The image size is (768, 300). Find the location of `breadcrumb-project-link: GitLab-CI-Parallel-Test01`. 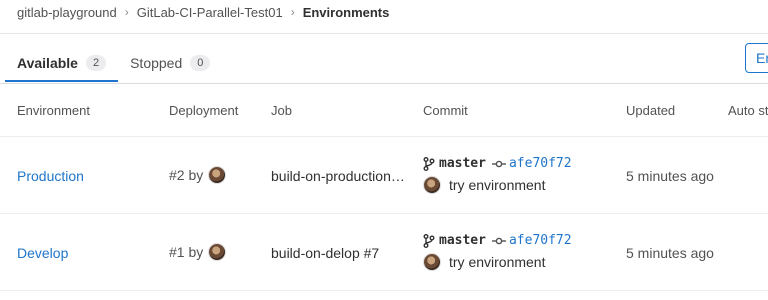

breadcrumb-project-link: GitLab-CI-Parallel-Test01 is located at coordinates (210, 12).